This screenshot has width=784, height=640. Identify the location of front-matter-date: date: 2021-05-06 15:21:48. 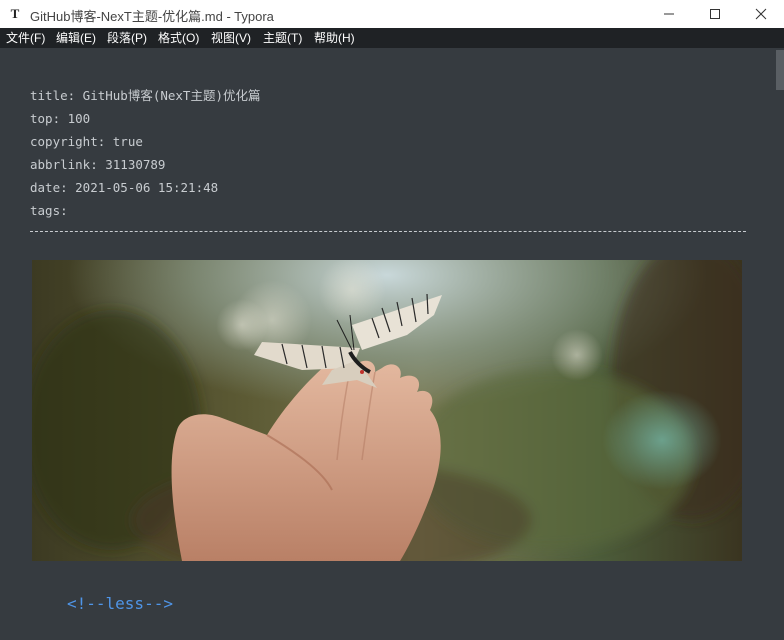
(124, 188).